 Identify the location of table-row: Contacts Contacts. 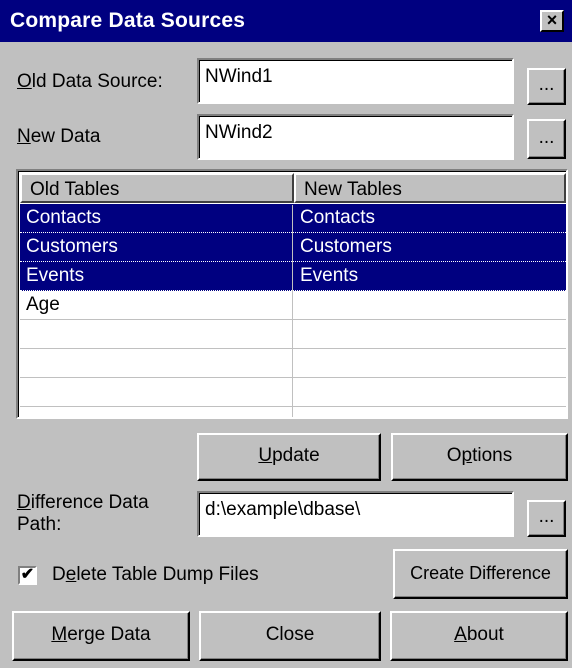
(293, 218).